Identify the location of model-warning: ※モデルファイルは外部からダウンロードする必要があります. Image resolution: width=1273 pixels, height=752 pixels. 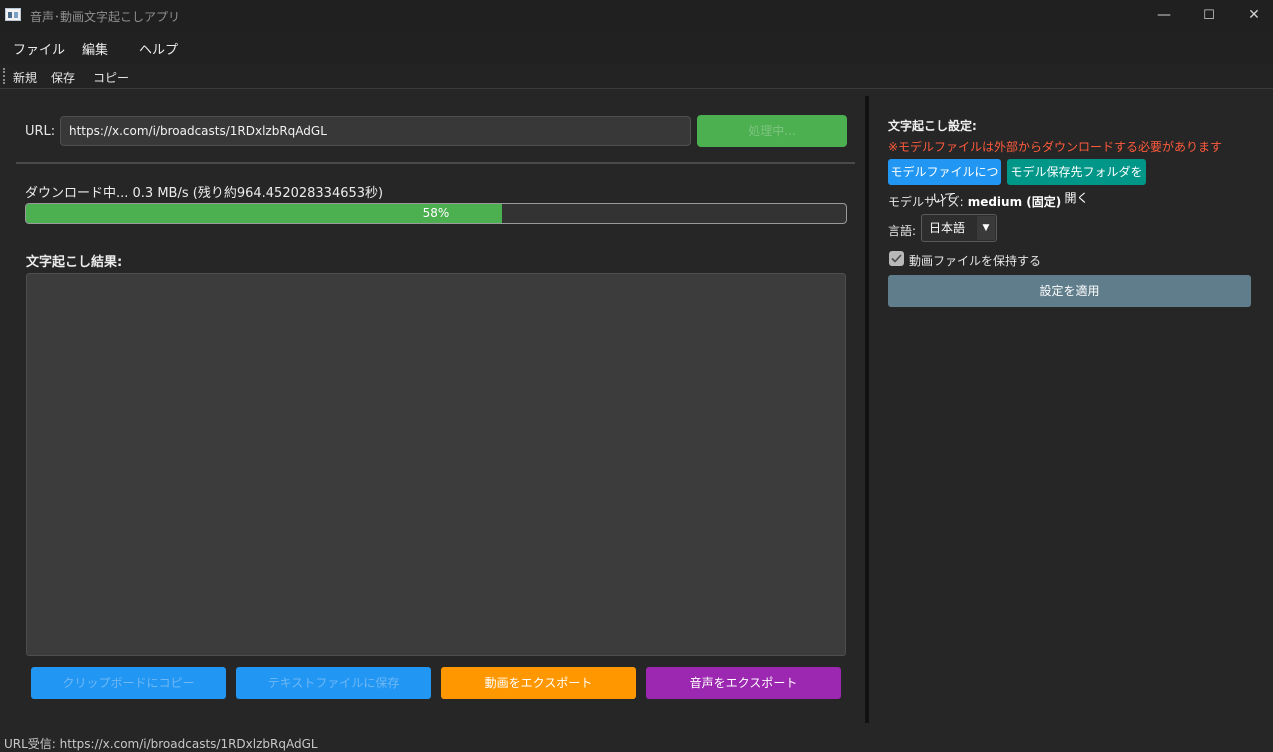
(1055, 147).